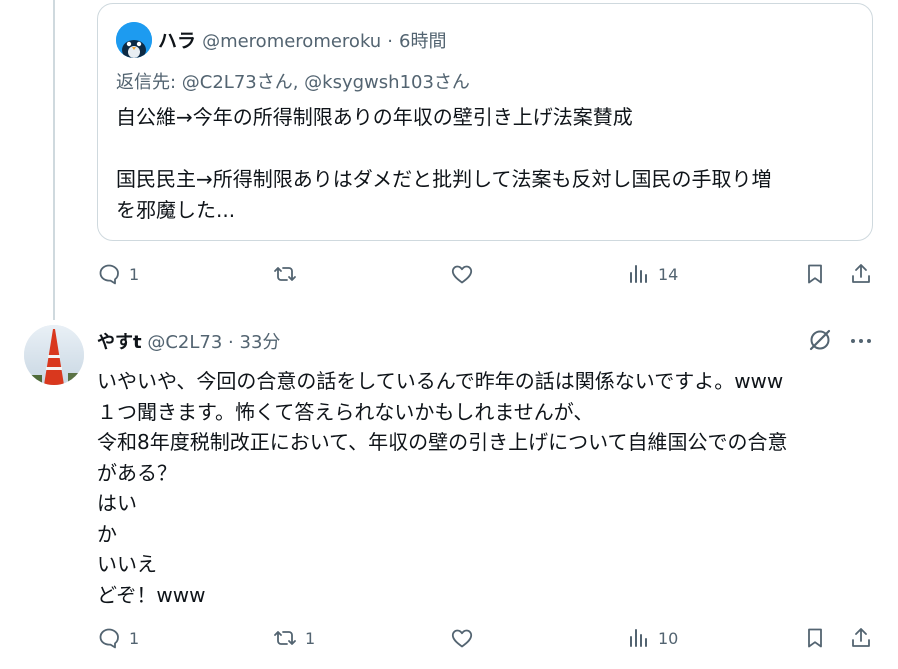 The height and width of the screenshot is (669, 898). I want to click on tweet-text-line: いいえ, so click(127, 564).